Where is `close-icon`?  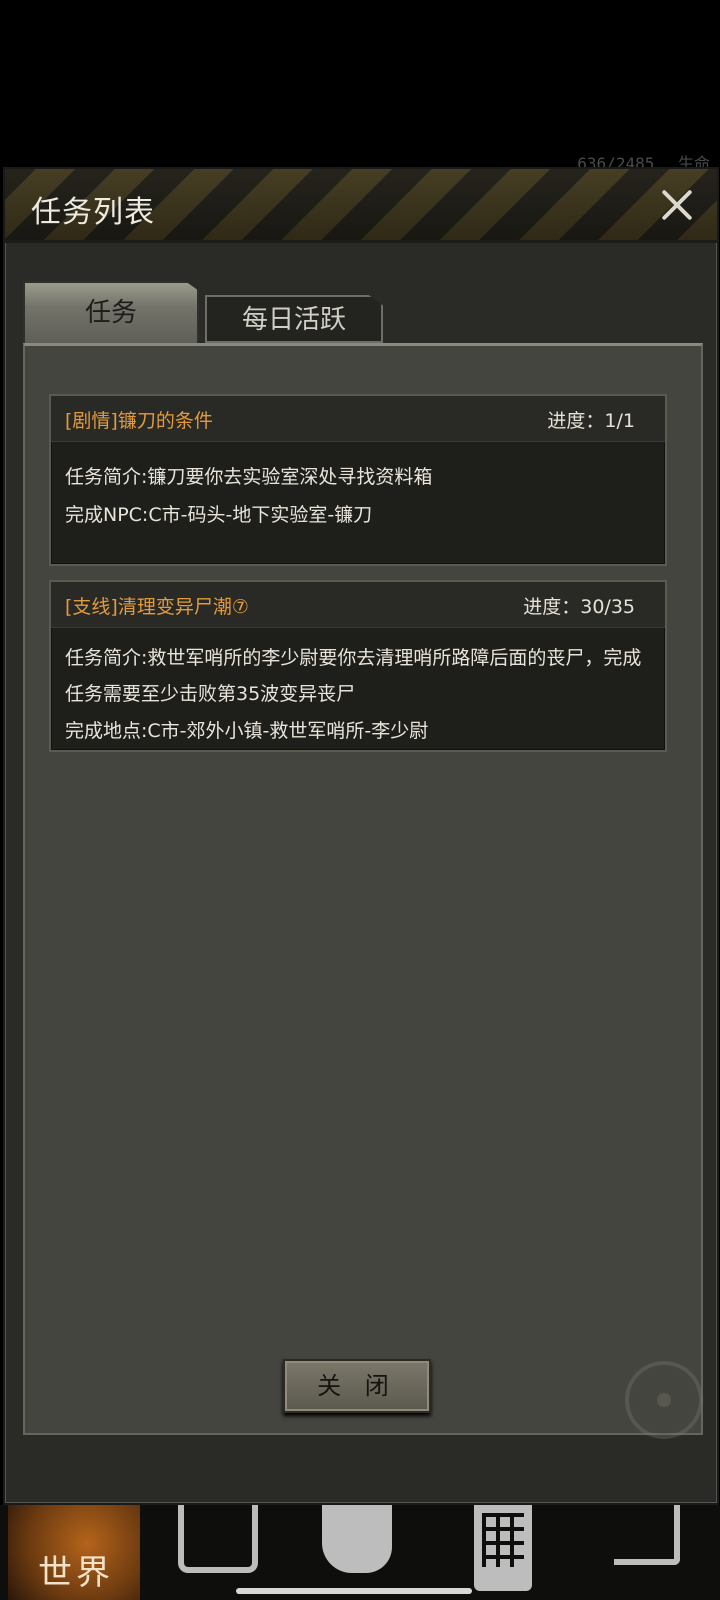 close-icon is located at coordinates (677, 205).